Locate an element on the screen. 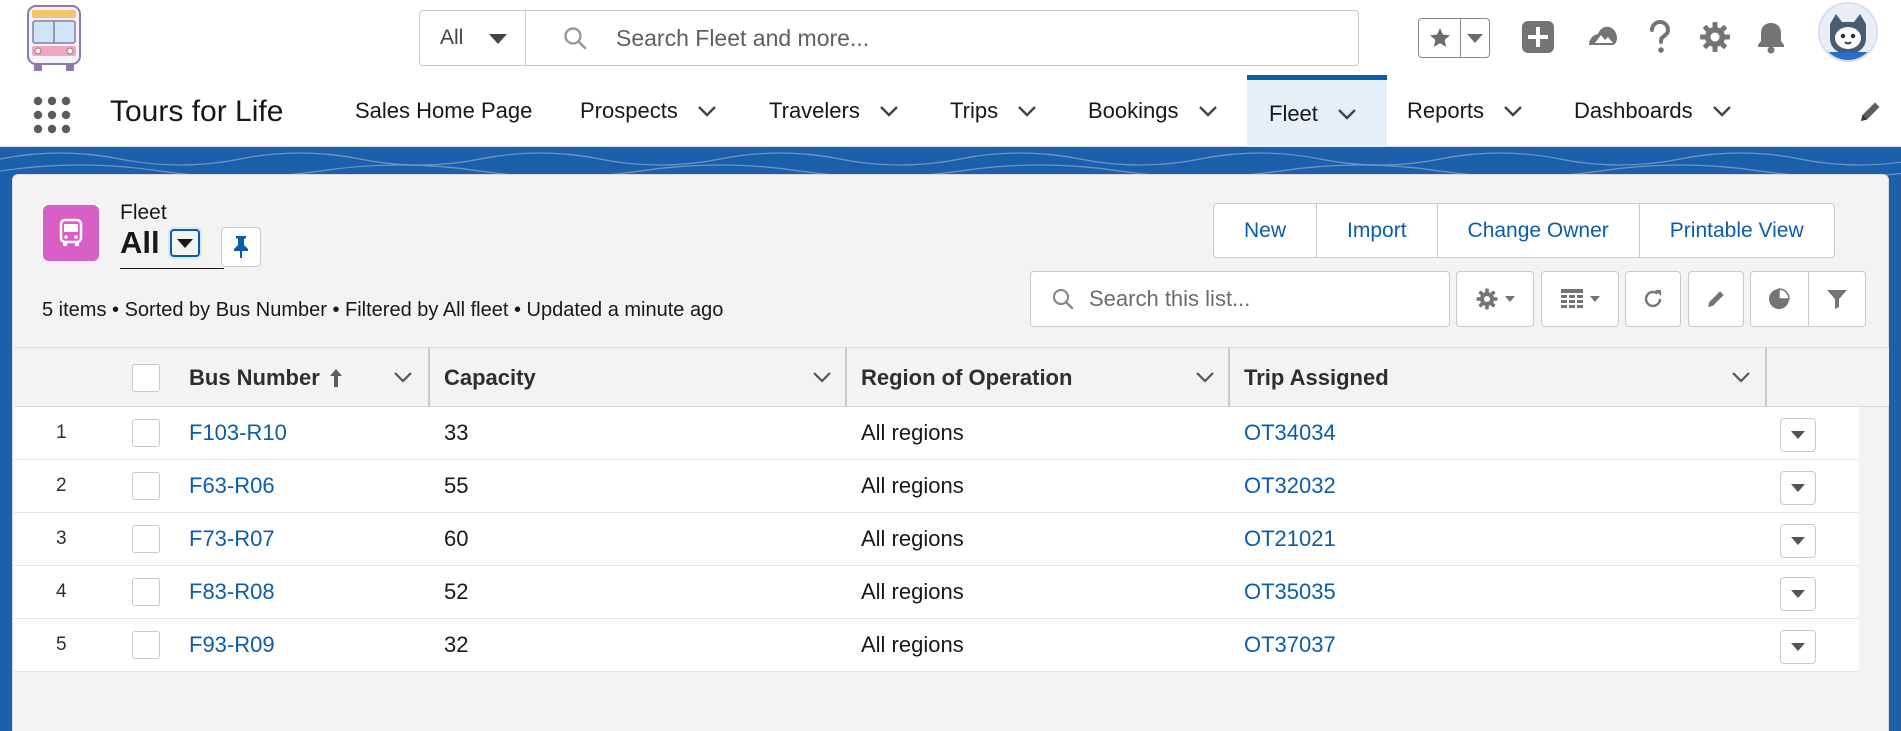 Image resolution: width=1901 pixels, height=731 pixels. object-label: Fleet is located at coordinates (143, 212).